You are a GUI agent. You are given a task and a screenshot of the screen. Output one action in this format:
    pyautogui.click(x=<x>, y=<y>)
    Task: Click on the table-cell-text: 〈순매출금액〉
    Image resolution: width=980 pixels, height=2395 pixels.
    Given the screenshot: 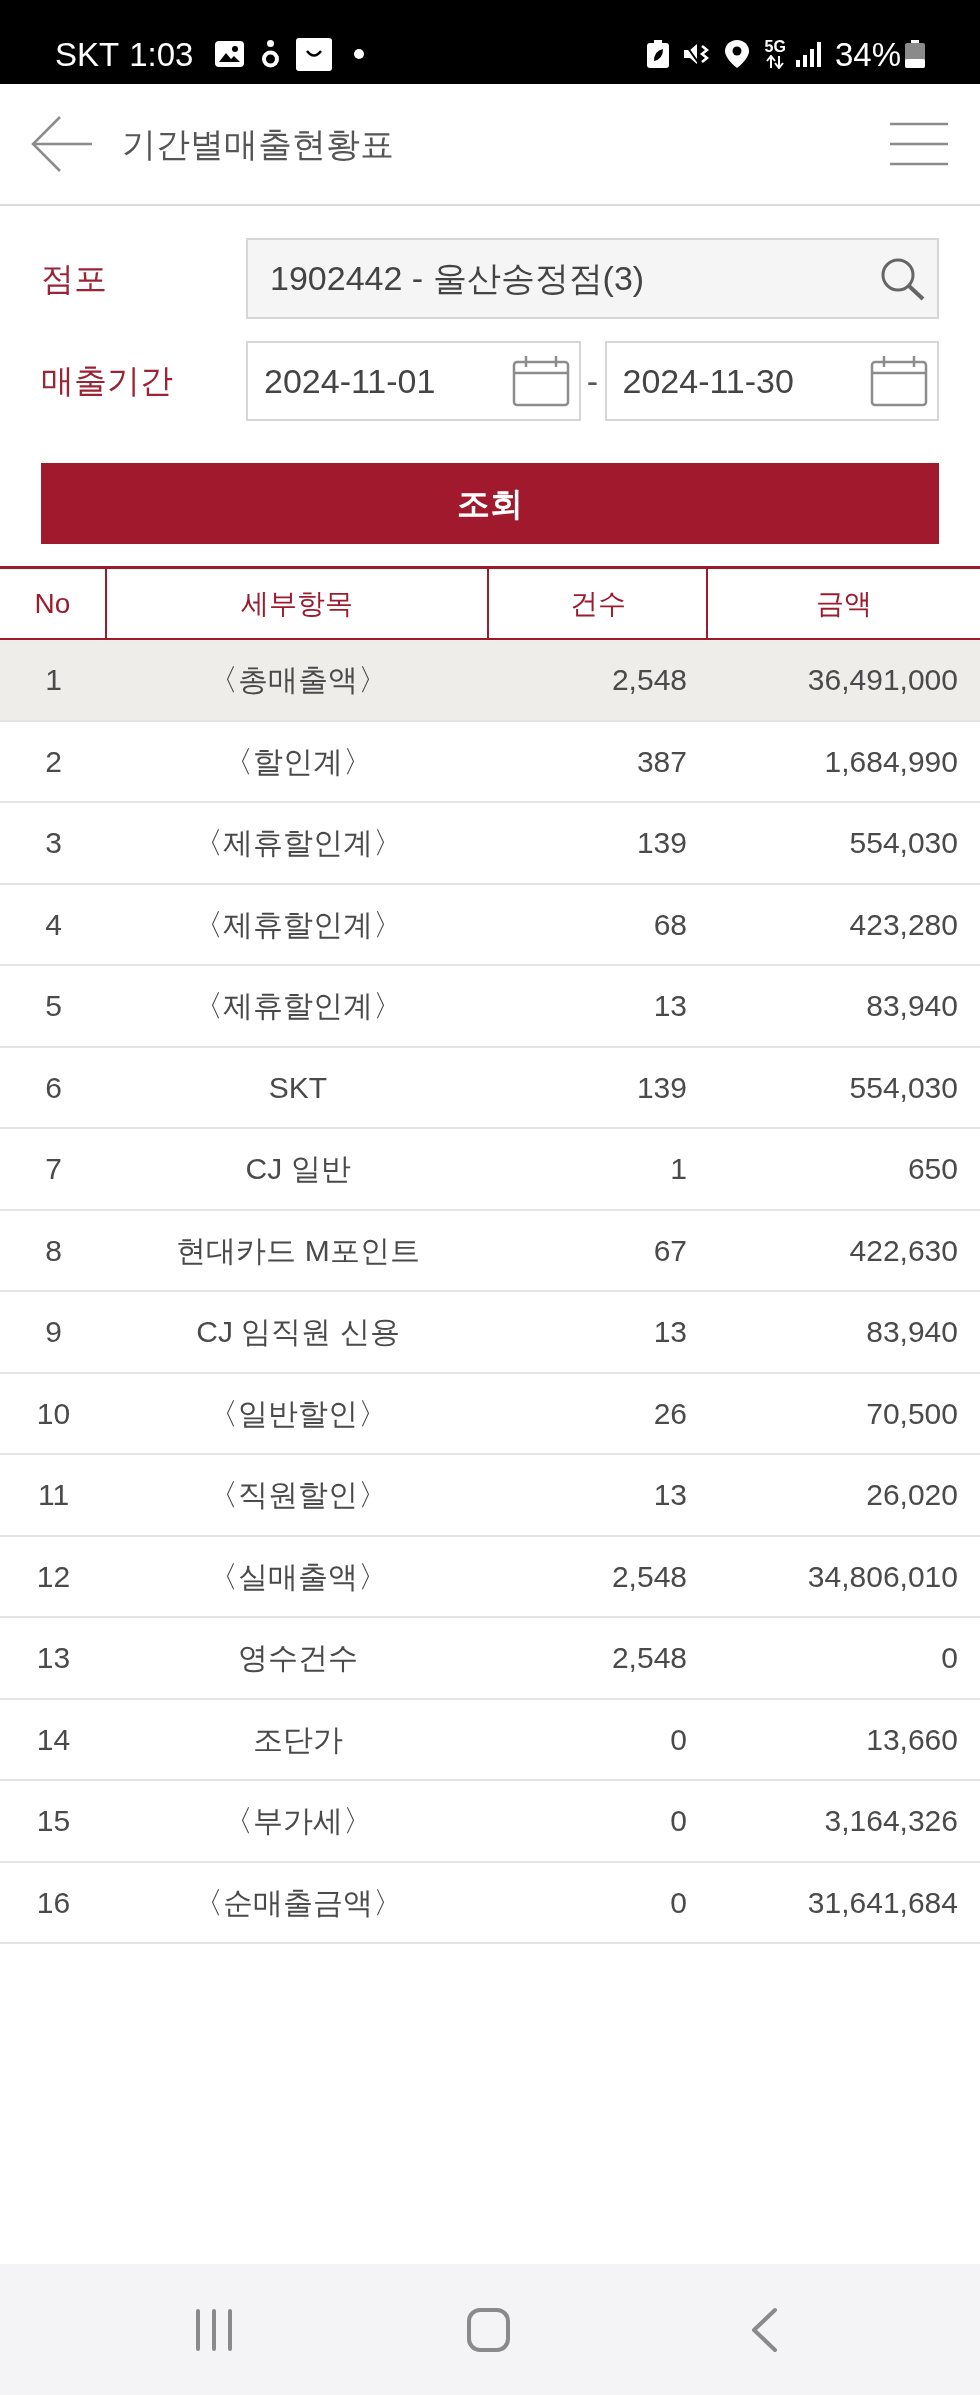 What is the action you would take?
    pyautogui.click(x=298, y=1902)
    